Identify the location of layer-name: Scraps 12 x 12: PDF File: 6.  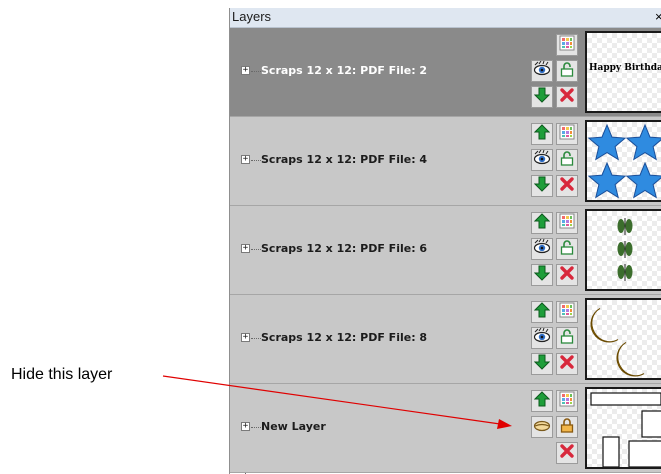
(344, 248).